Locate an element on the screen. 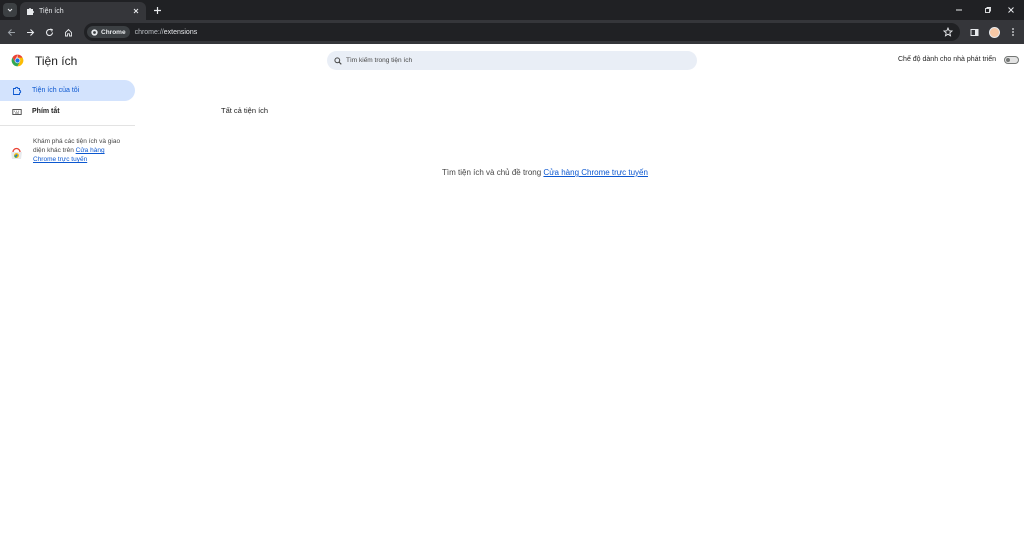 This screenshot has height=550, width=1024. sidebar-divider is located at coordinates (67, 125).